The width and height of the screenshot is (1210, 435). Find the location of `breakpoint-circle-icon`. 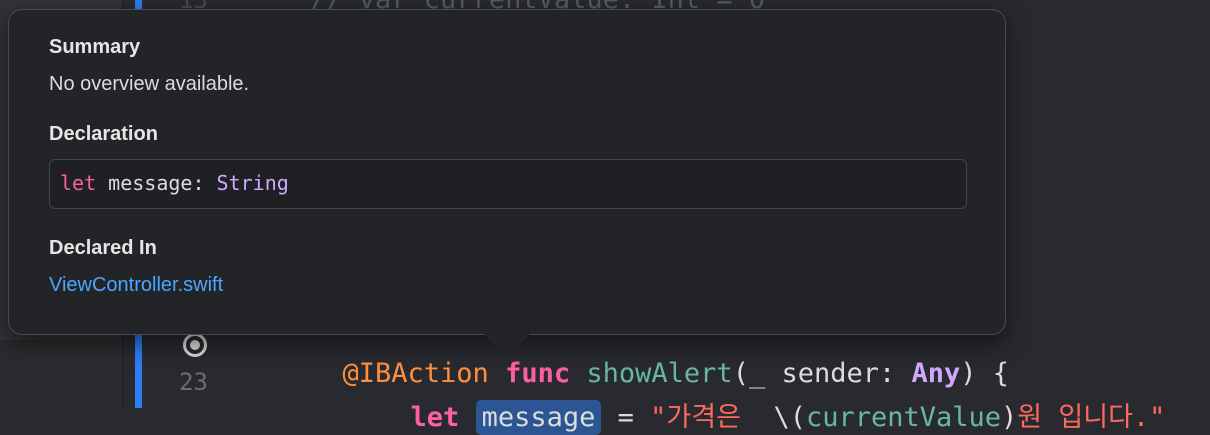

breakpoint-circle-icon is located at coordinates (195, 345).